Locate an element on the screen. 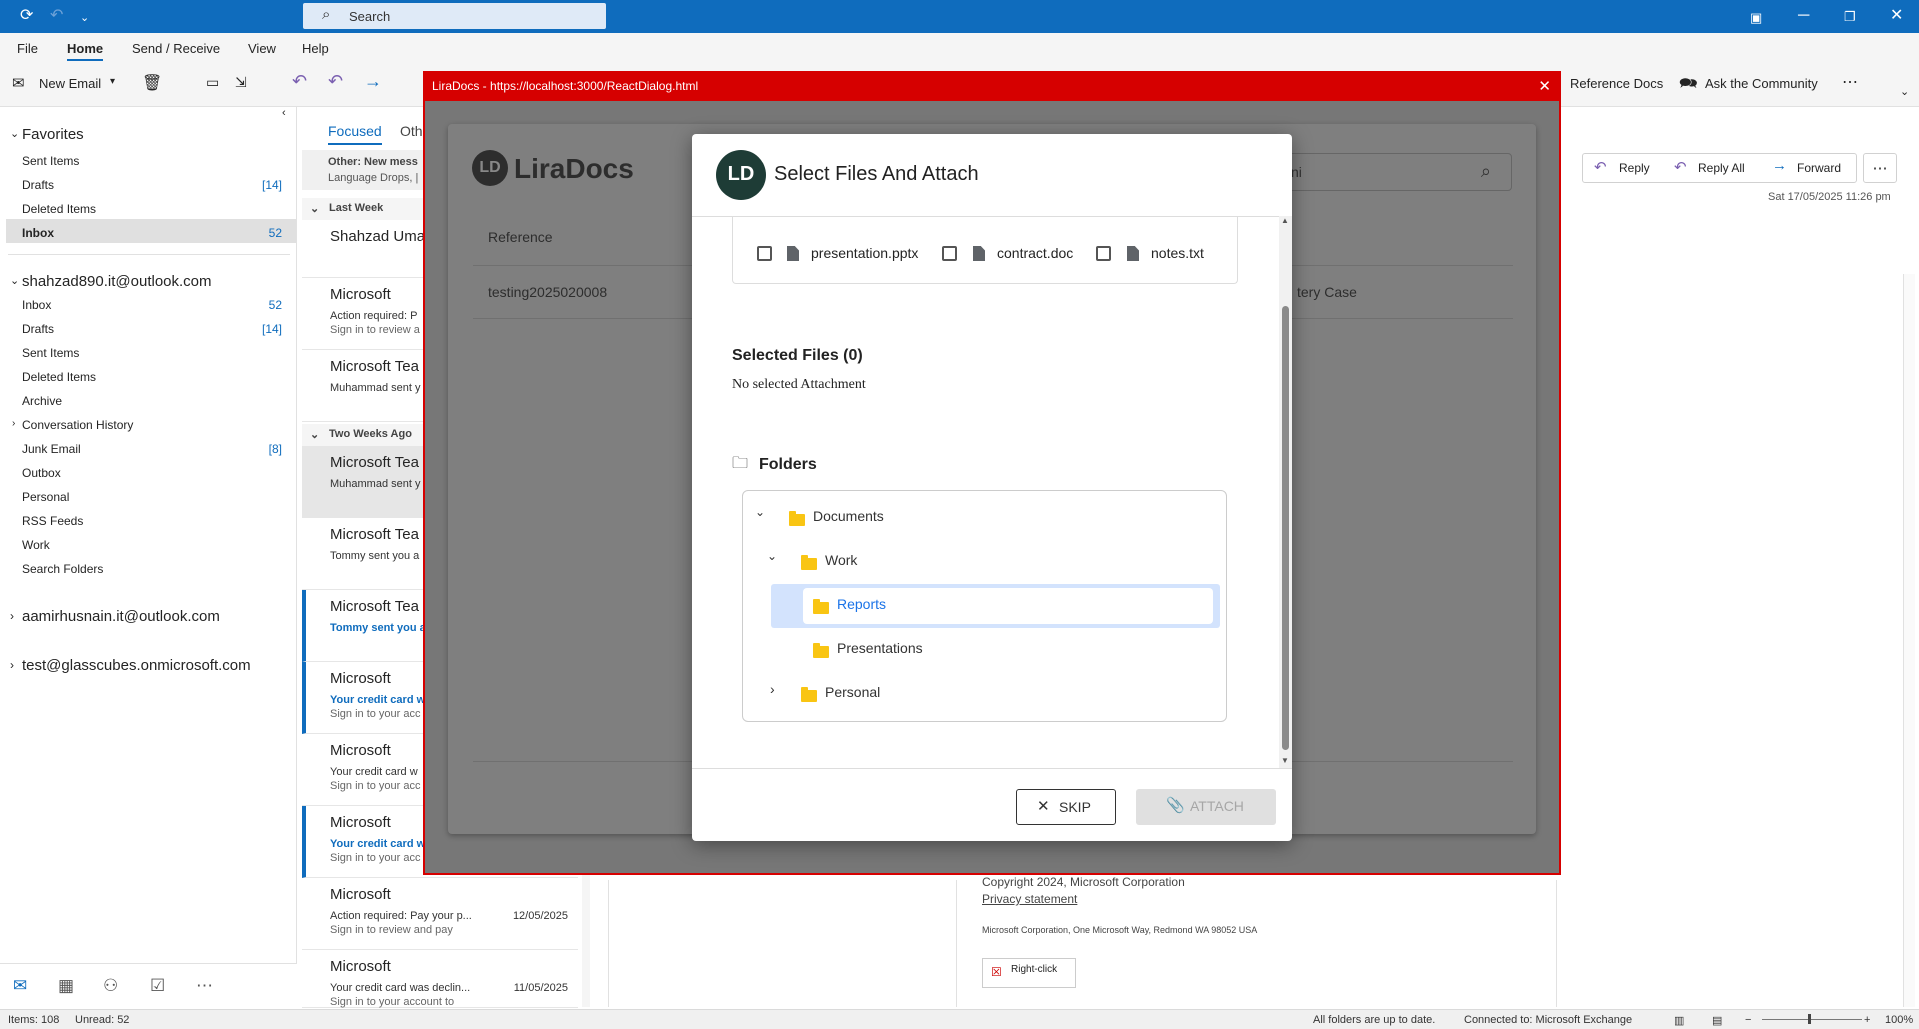 Image resolution: width=1919 pixels, height=1029 pixels. collapse-ribbon-icon: ⌄ is located at coordinates (1904, 91).